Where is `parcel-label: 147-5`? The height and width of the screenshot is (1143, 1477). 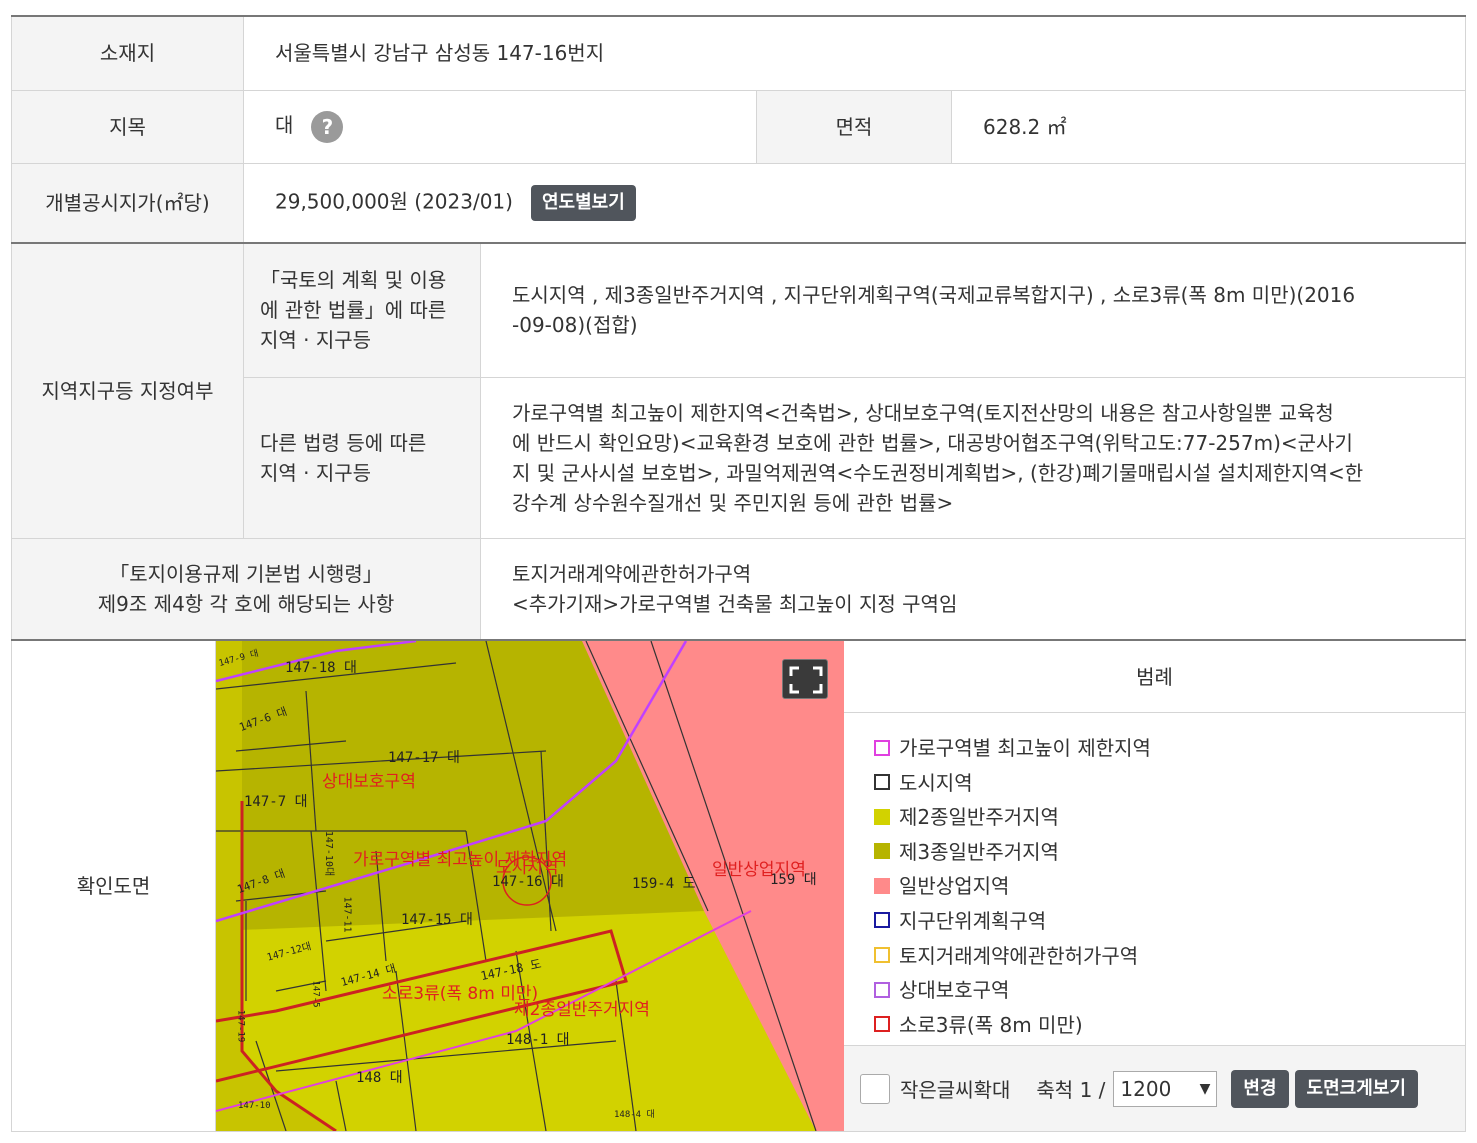 parcel-label: 147-5 is located at coordinates (315, 994).